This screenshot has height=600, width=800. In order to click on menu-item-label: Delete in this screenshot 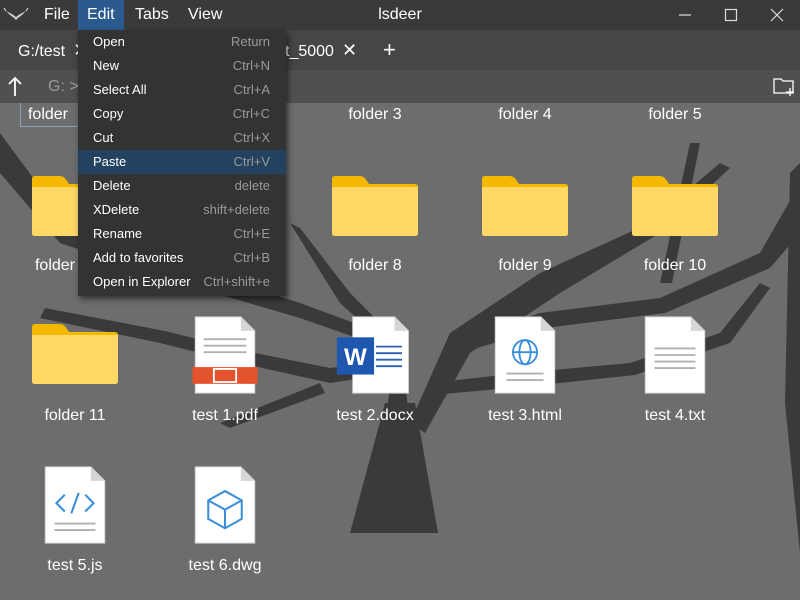, I will do `click(112, 185)`.